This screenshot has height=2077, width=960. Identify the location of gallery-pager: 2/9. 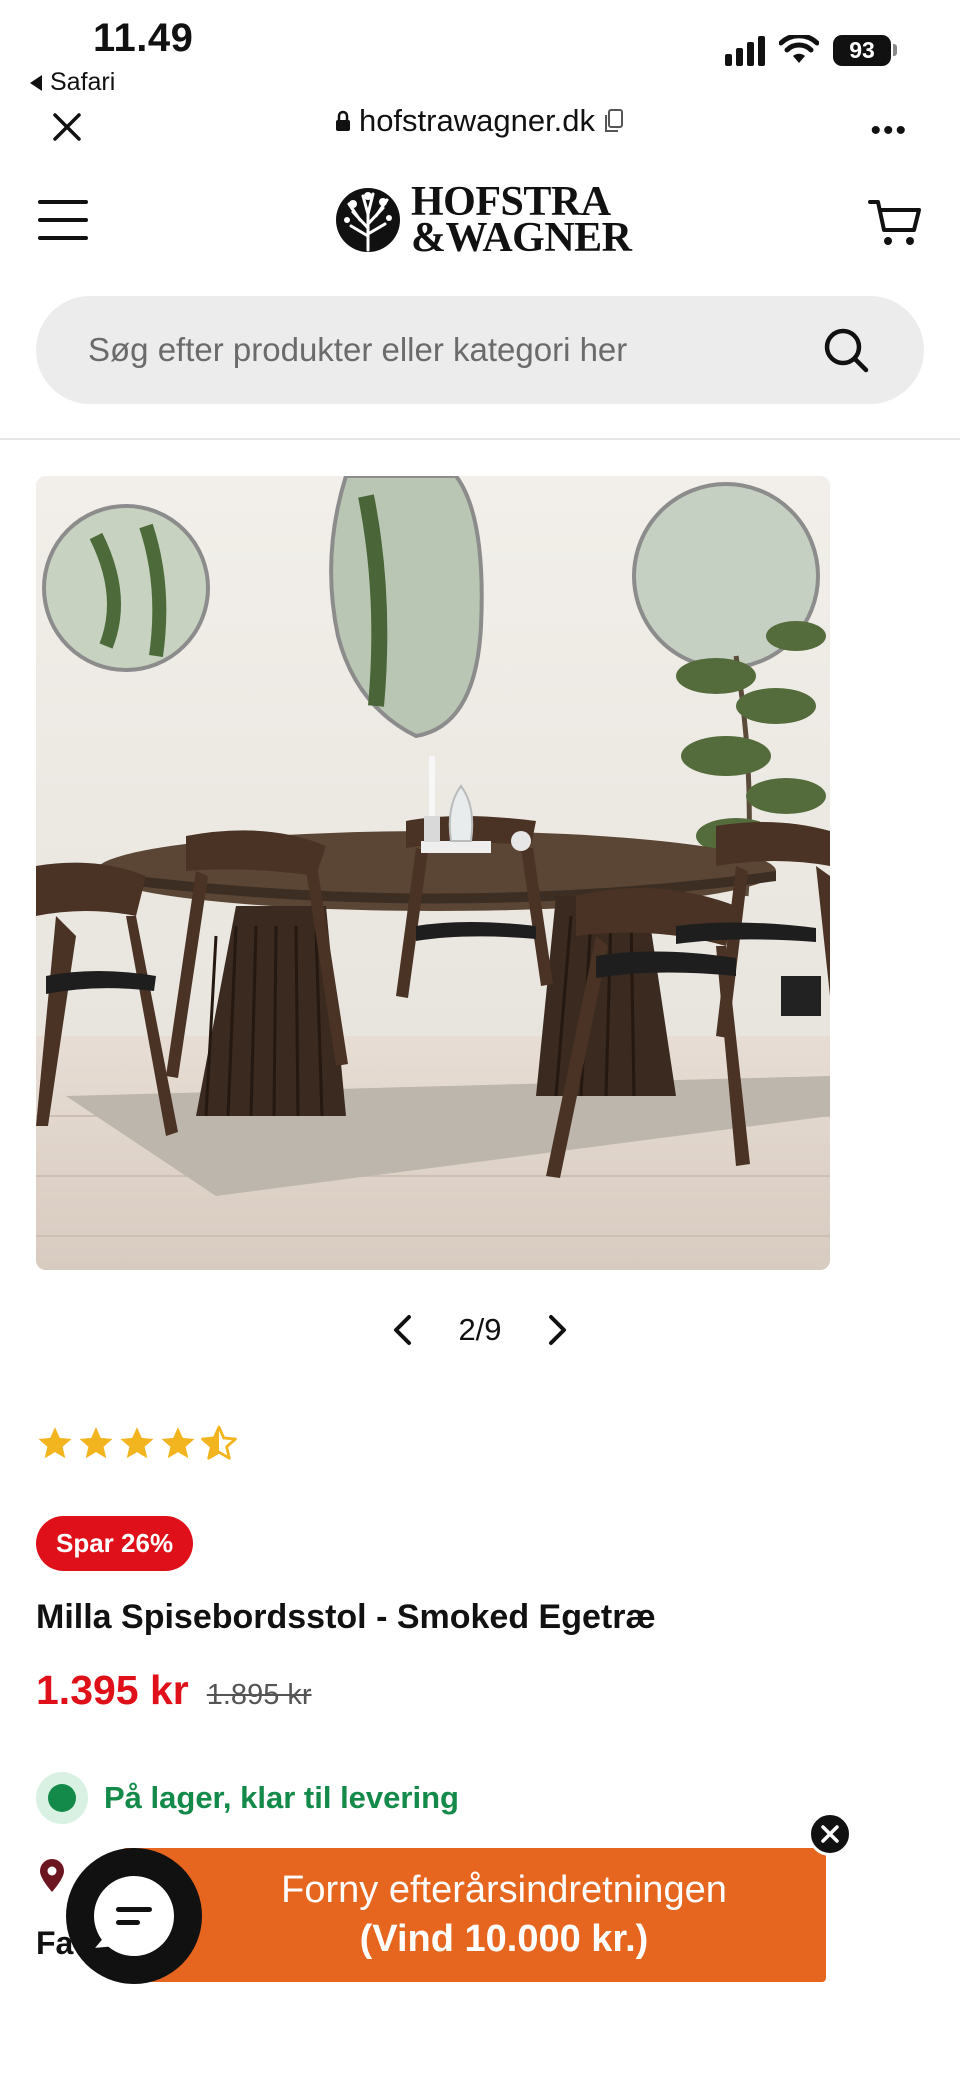
(480, 1330).